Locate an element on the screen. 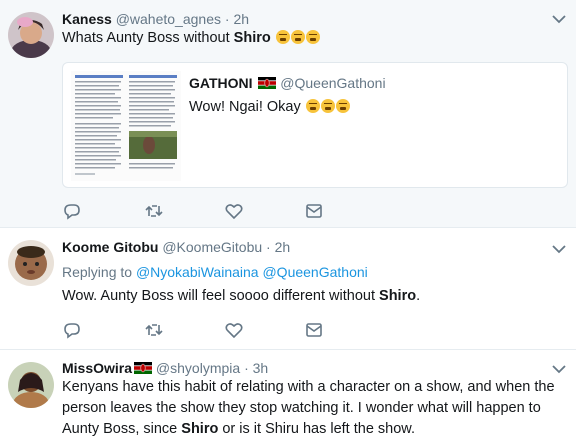  quoted-author-name: GATHONI is located at coordinates (221, 83).